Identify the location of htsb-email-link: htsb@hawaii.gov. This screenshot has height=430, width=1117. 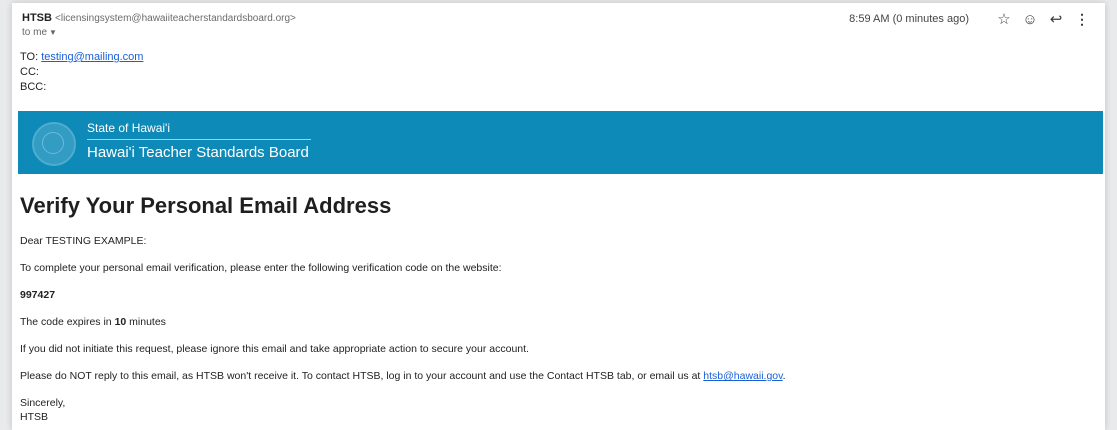
(742, 376).